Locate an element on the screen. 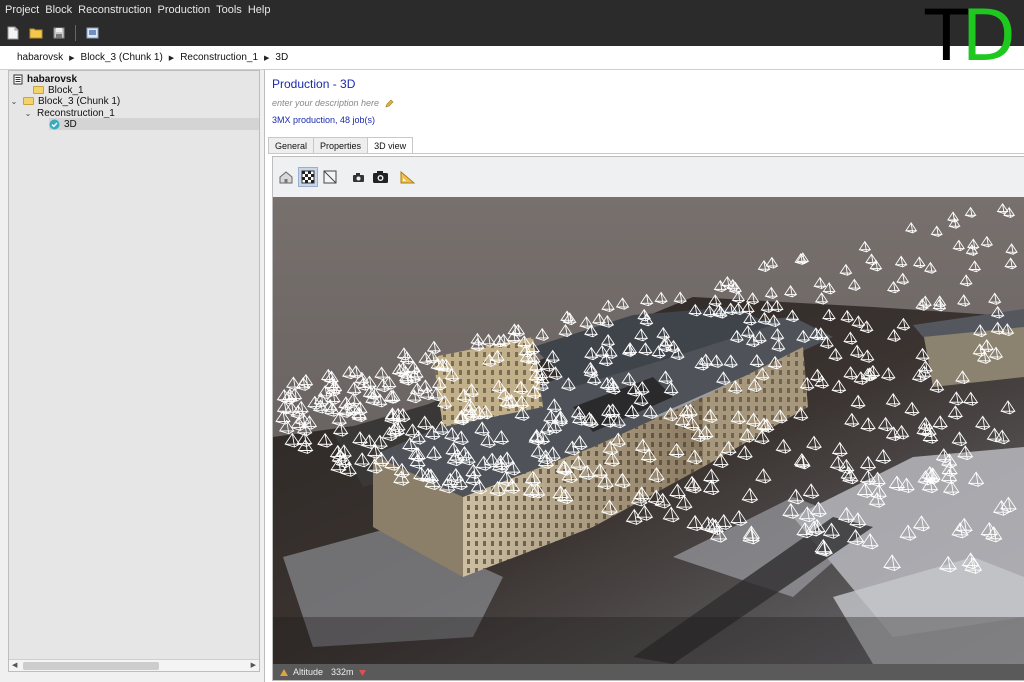 Image resolution: width=1024 pixels, height=682 pixels. save-project-icon is located at coordinates (59, 33).